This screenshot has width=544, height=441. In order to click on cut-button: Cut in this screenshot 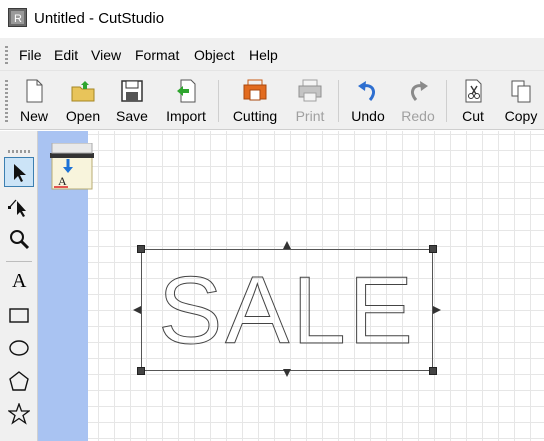, I will do `click(473, 101)`.